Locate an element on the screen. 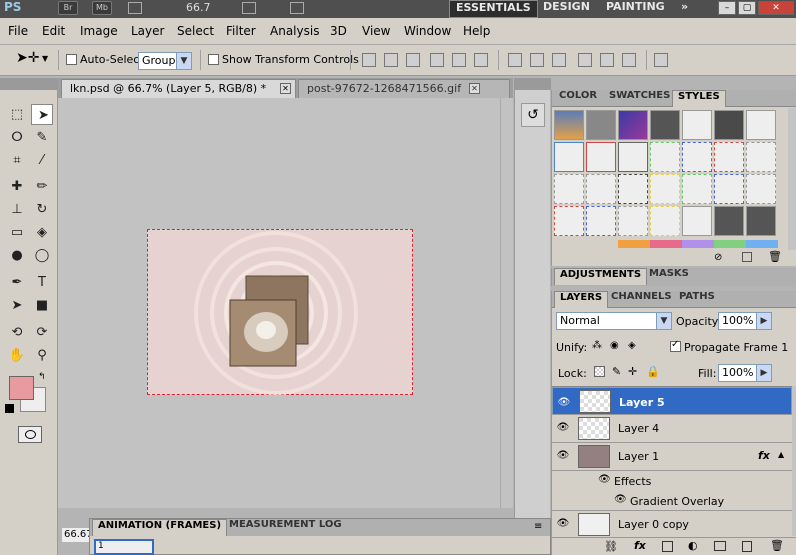 This screenshot has width=796, height=555. rectangle-tool-icon: ■ is located at coordinates (42, 305).